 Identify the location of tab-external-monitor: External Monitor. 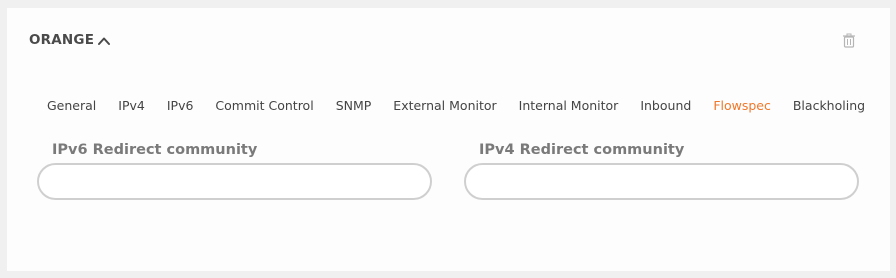
(444, 105).